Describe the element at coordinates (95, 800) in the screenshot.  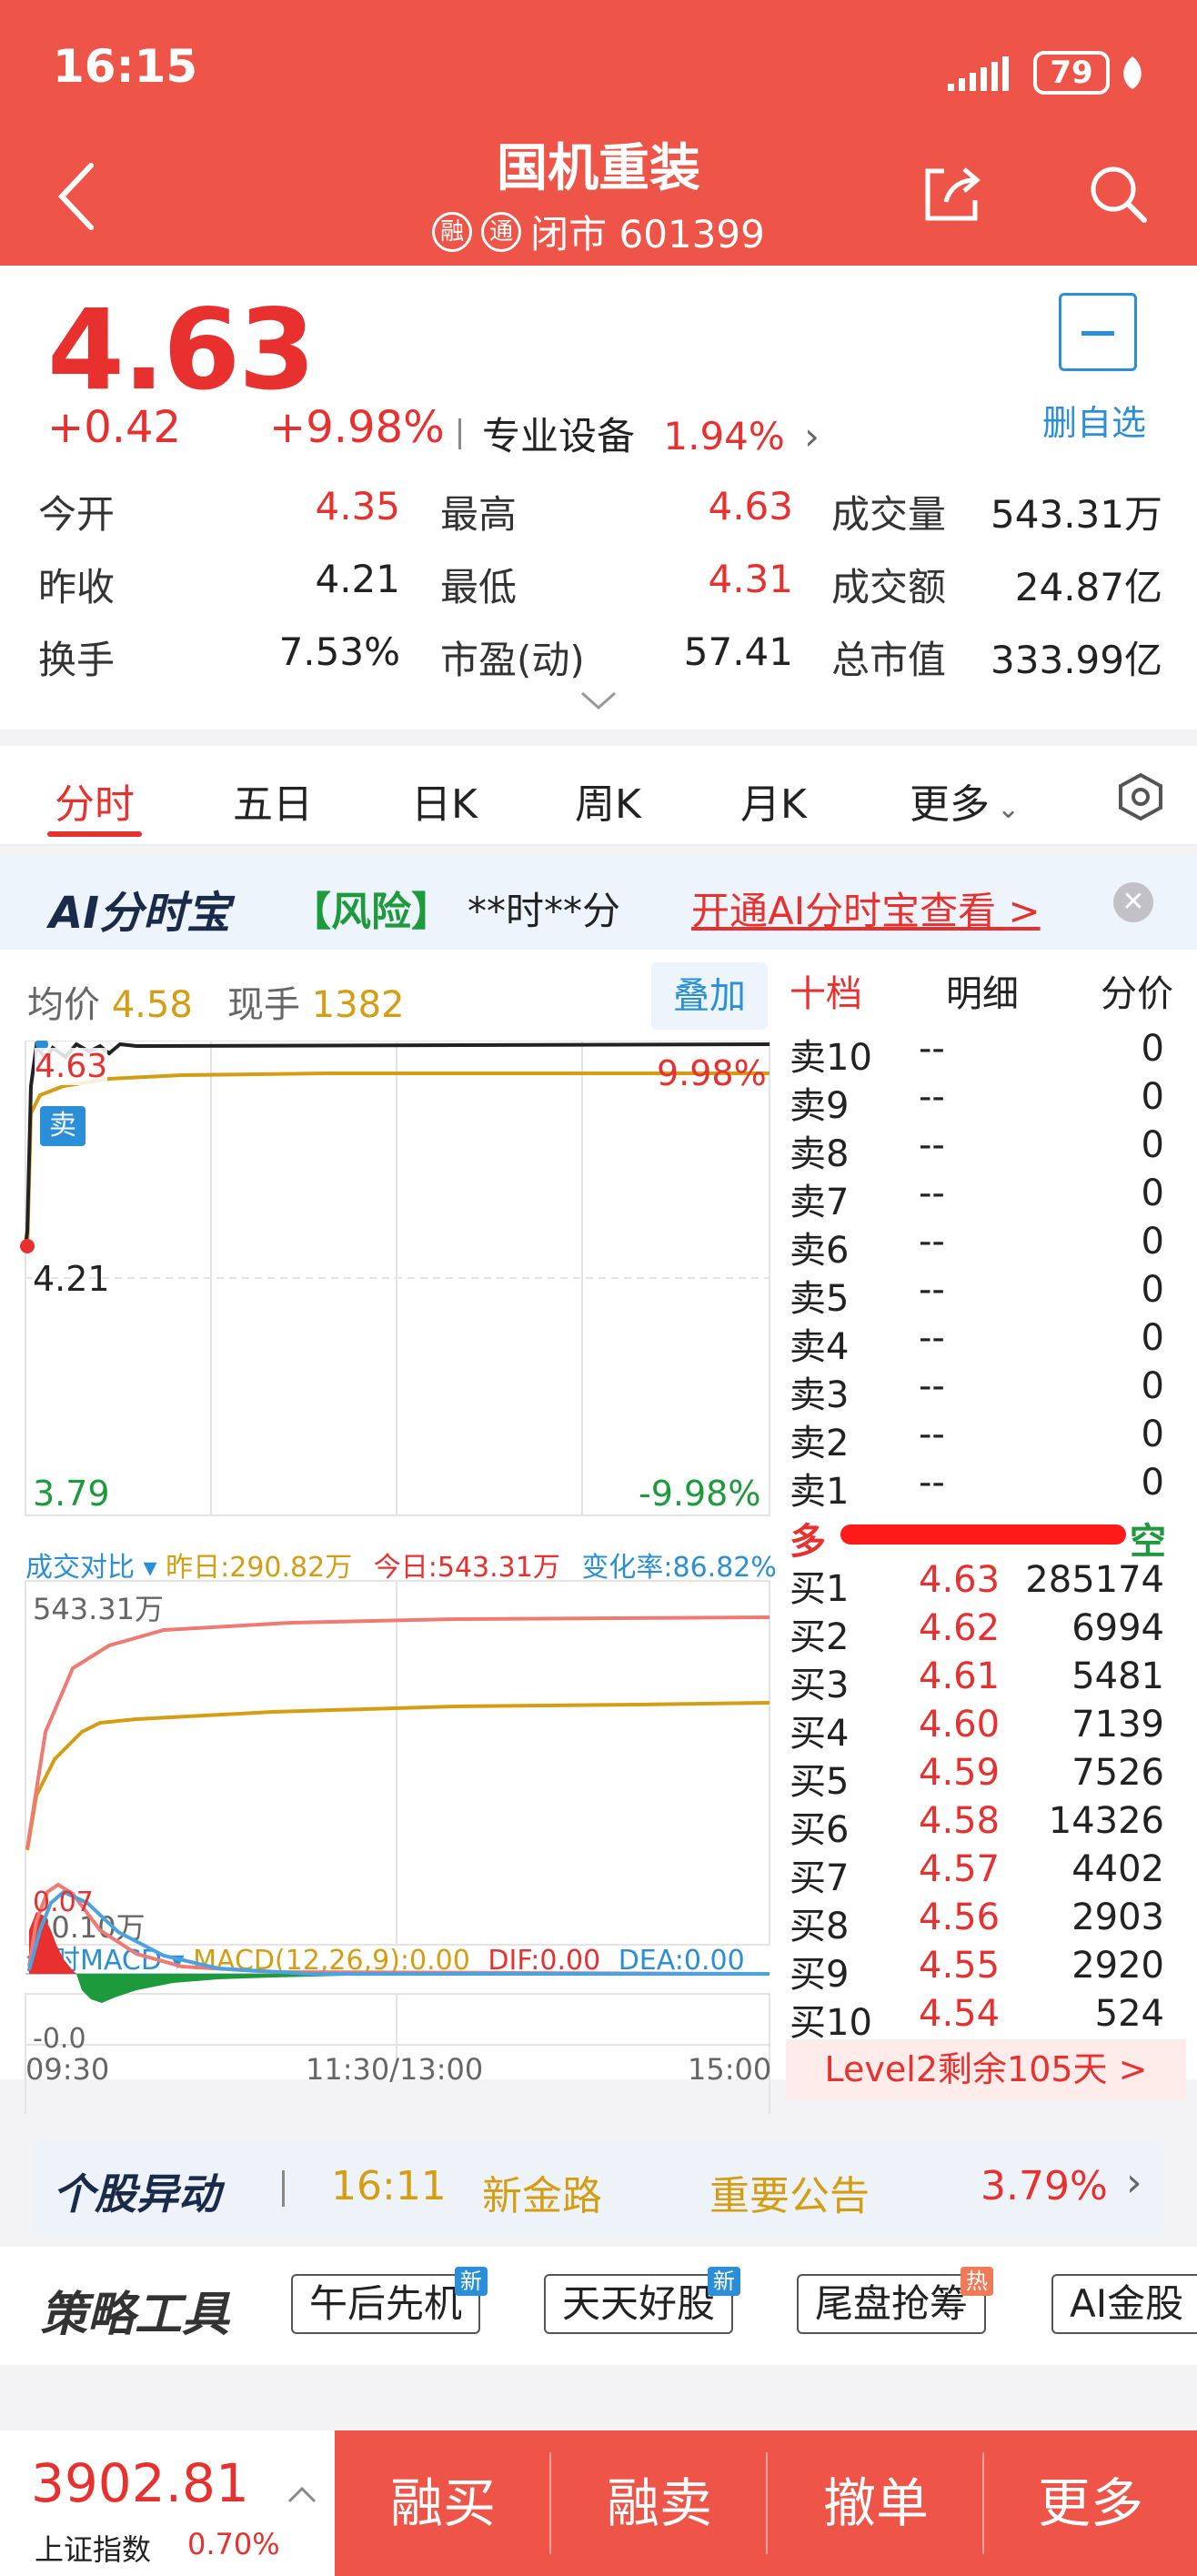
I see `tab-intraday: 分时` at that location.